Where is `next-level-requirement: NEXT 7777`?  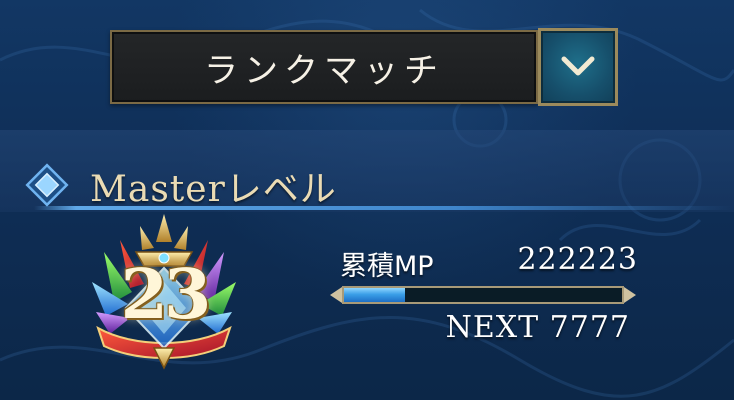
next-level-requirement: NEXT 7777 is located at coordinates (537, 327).